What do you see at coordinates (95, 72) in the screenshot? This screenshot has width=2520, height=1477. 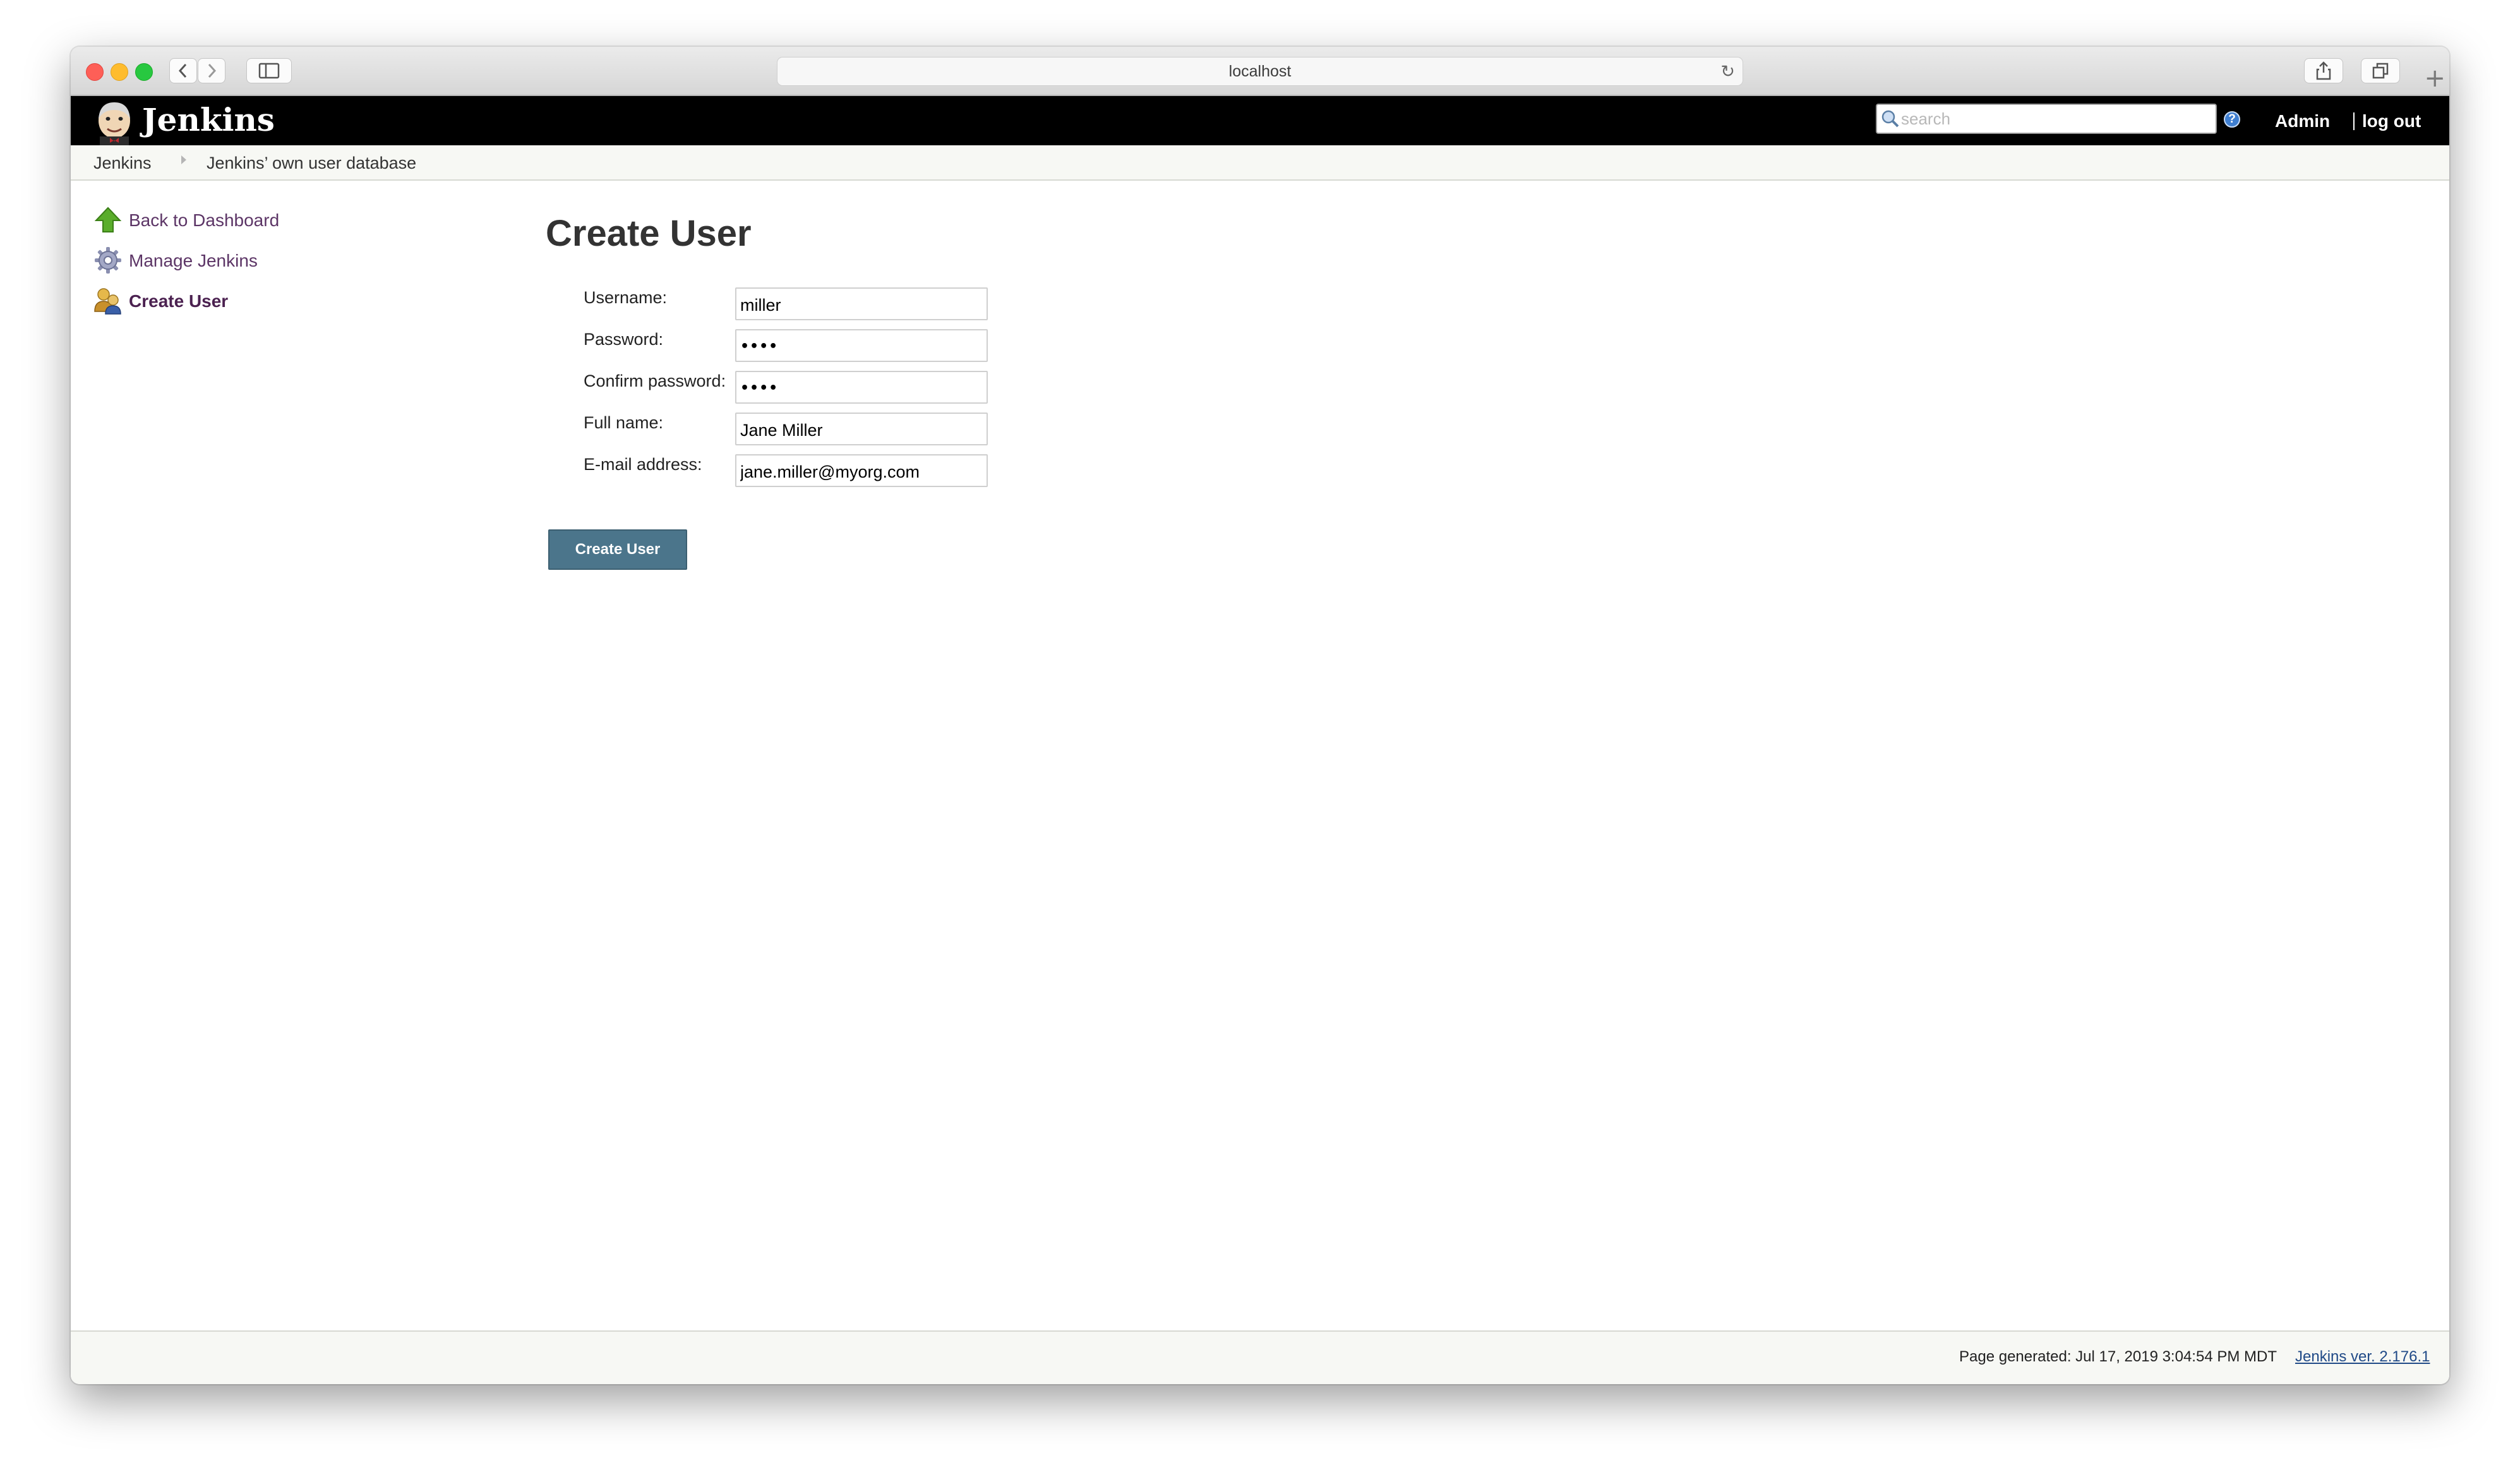 I see `close-window-button` at bounding box center [95, 72].